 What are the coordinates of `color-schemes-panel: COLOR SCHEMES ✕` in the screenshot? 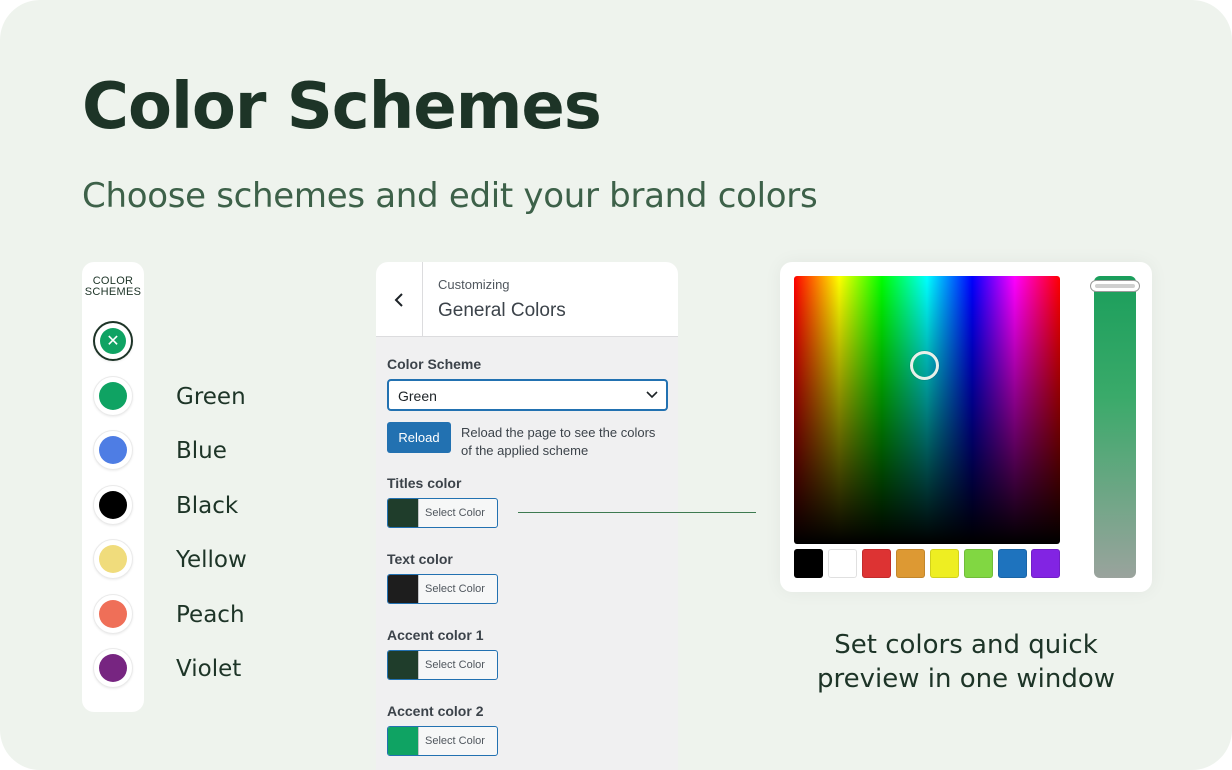 It's located at (113, 487).